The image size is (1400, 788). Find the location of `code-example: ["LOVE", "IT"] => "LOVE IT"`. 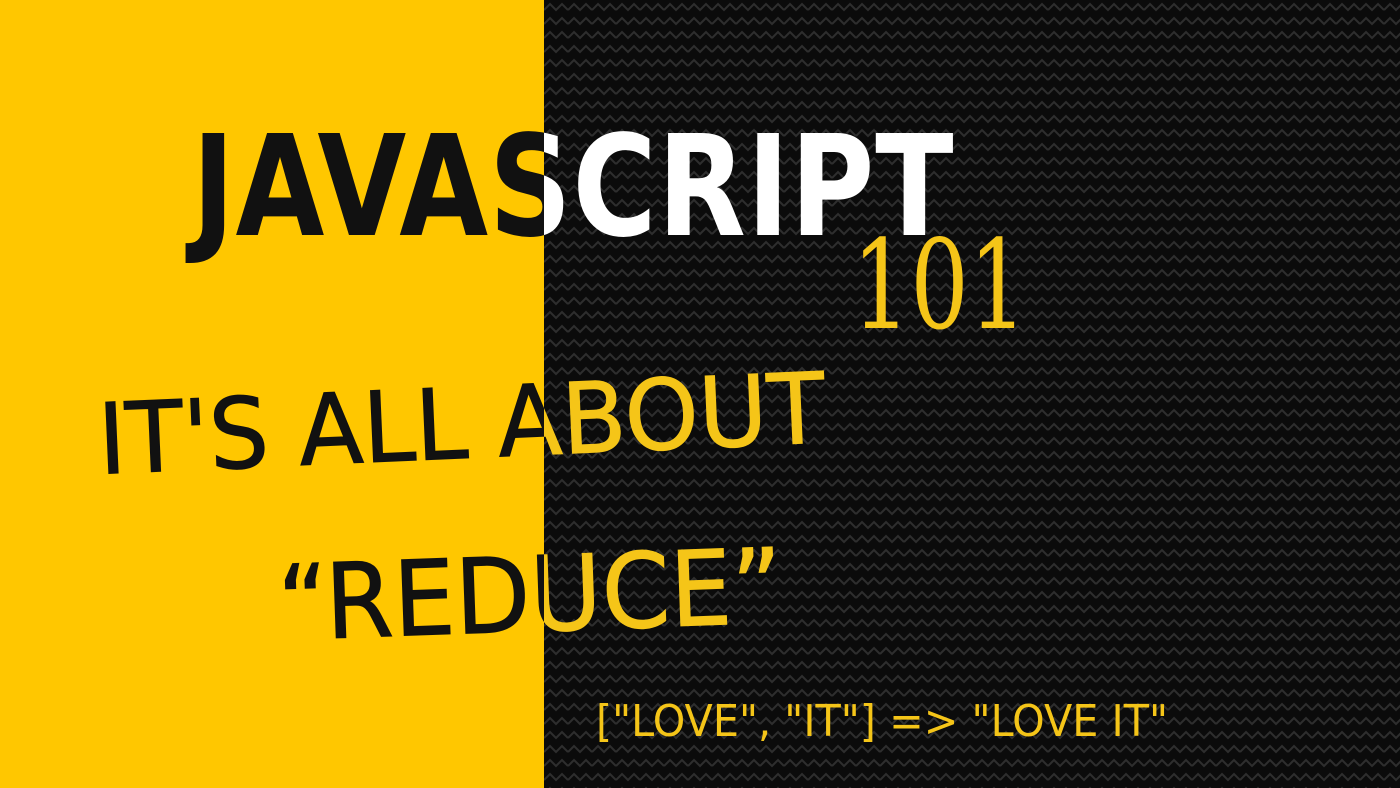

code-example: ["LOVE", "IT"] => "LOVE IT" is located at coordinates (882, 721).